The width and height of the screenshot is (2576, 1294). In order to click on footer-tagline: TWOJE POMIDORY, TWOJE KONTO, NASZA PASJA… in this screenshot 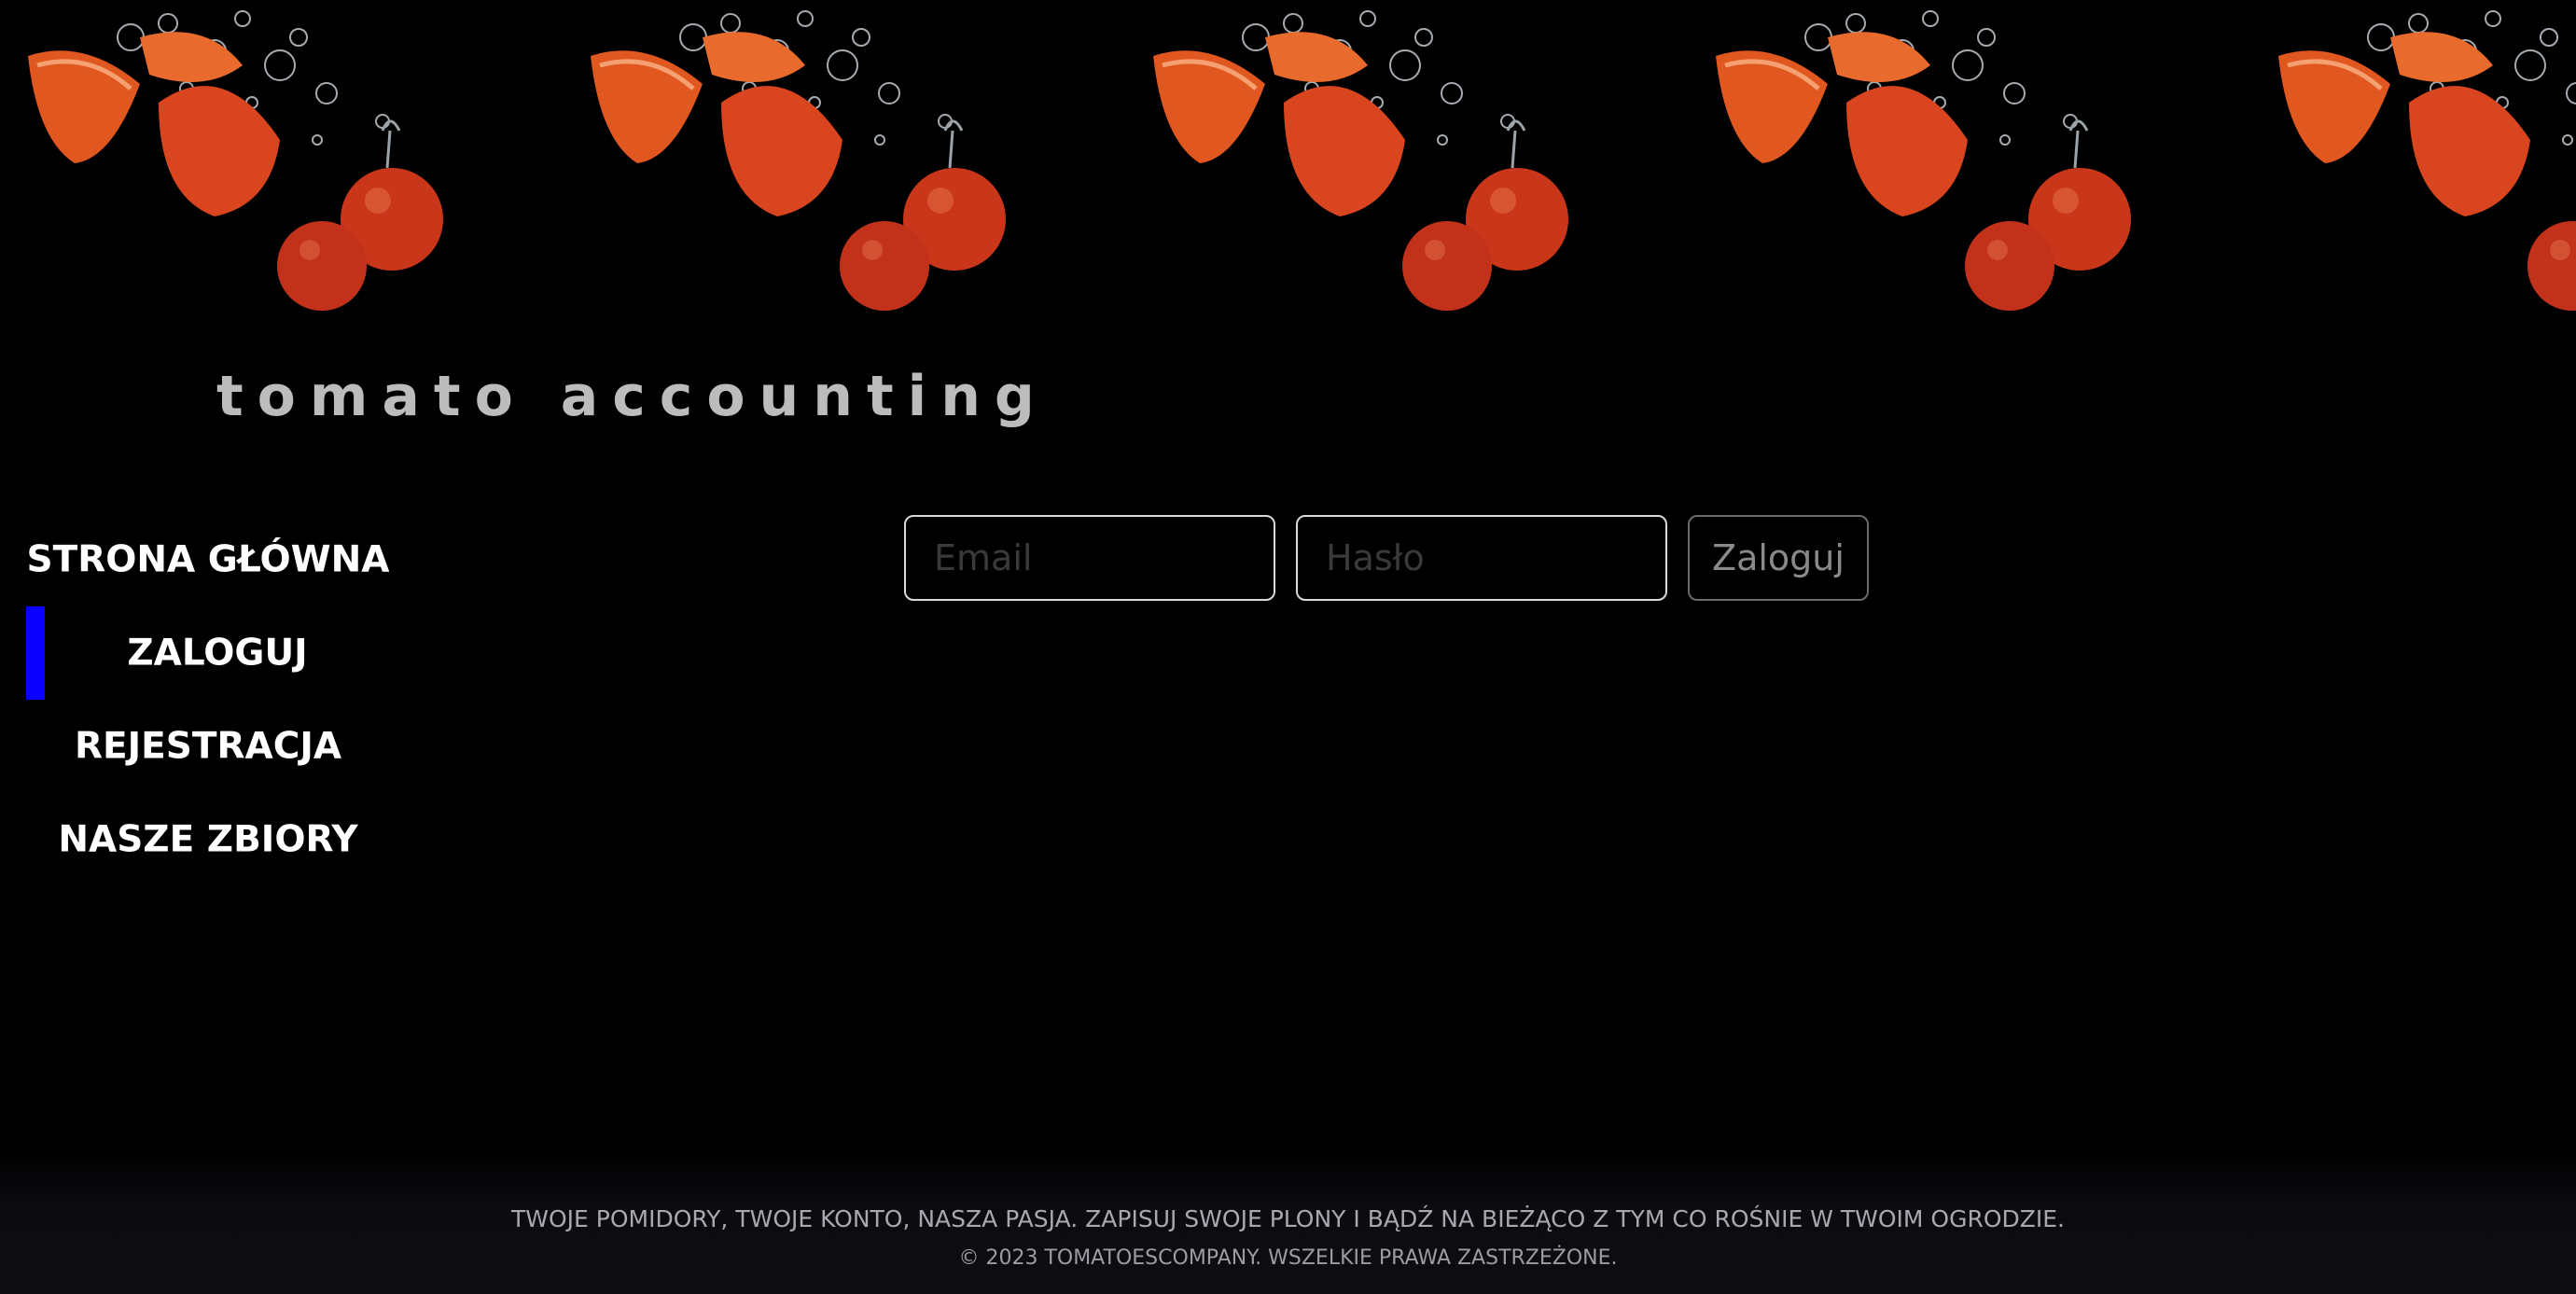, I will do `click(1287, 1218)`.